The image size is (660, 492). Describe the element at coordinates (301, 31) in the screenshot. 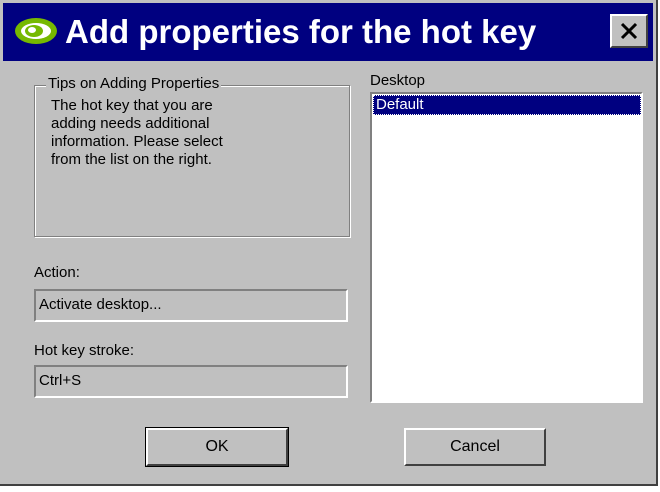

I see `dialog-title: Add properties for the hot key` at that location.